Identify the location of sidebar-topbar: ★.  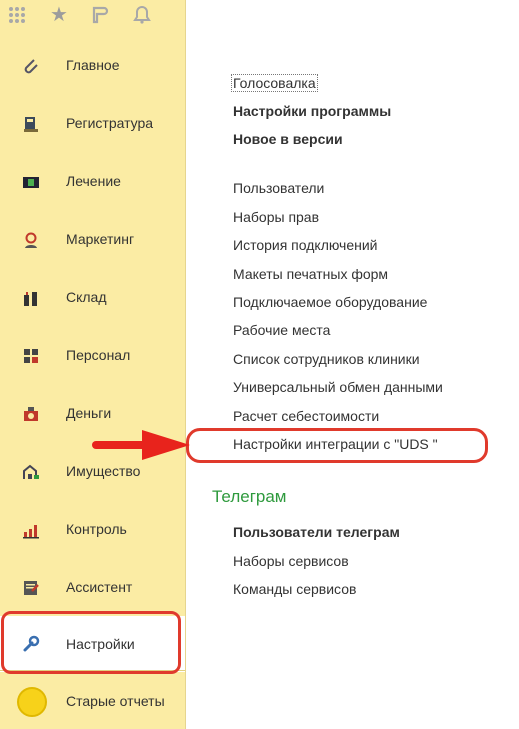
(92, 17).